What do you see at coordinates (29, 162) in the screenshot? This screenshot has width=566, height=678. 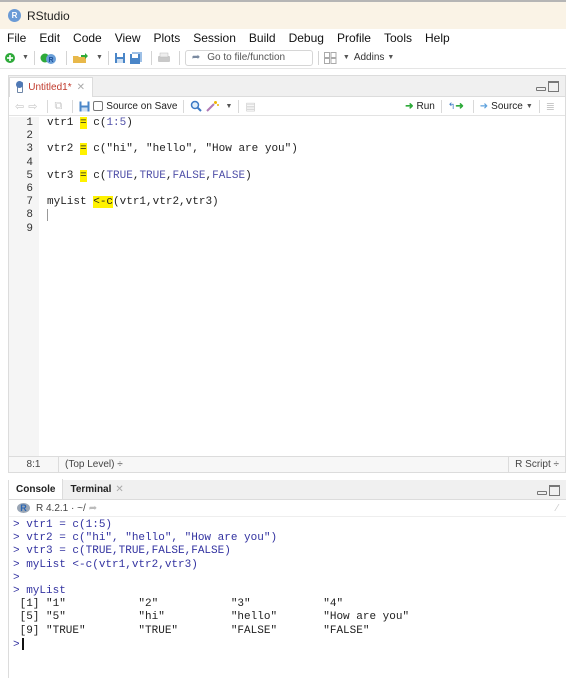 I see `line-number: 4` at bounding box center [29, 162].